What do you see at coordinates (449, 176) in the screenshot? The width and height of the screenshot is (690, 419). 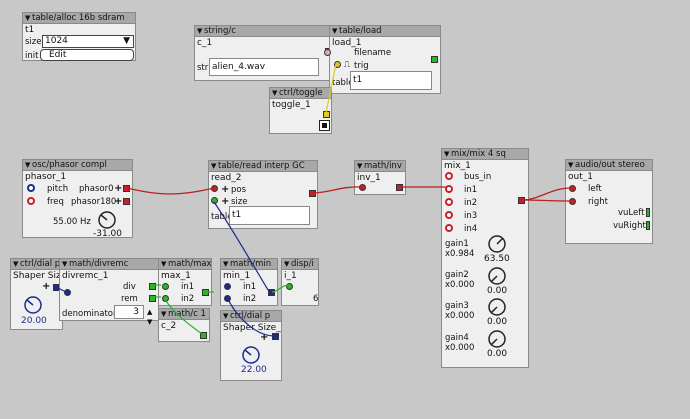 I see `bus-in-inlet` at bounding box center [449, 176].